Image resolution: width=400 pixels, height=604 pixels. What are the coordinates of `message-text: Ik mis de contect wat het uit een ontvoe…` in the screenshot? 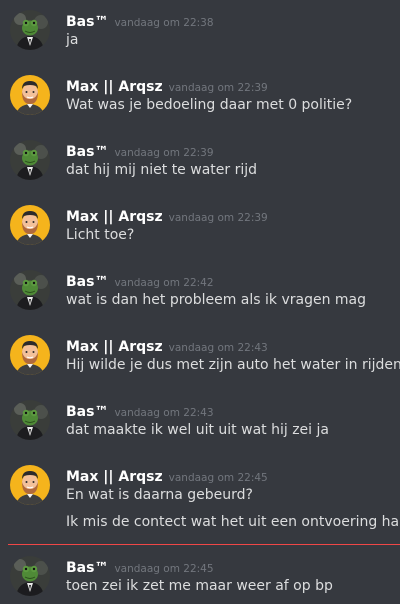 It's located at (233, 522).